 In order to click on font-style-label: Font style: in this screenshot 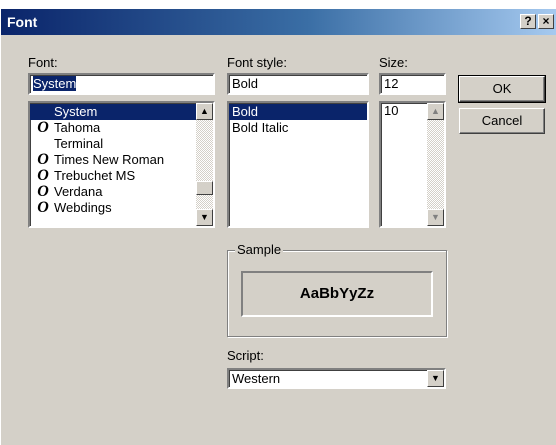, I will do `click(257, 62)`.